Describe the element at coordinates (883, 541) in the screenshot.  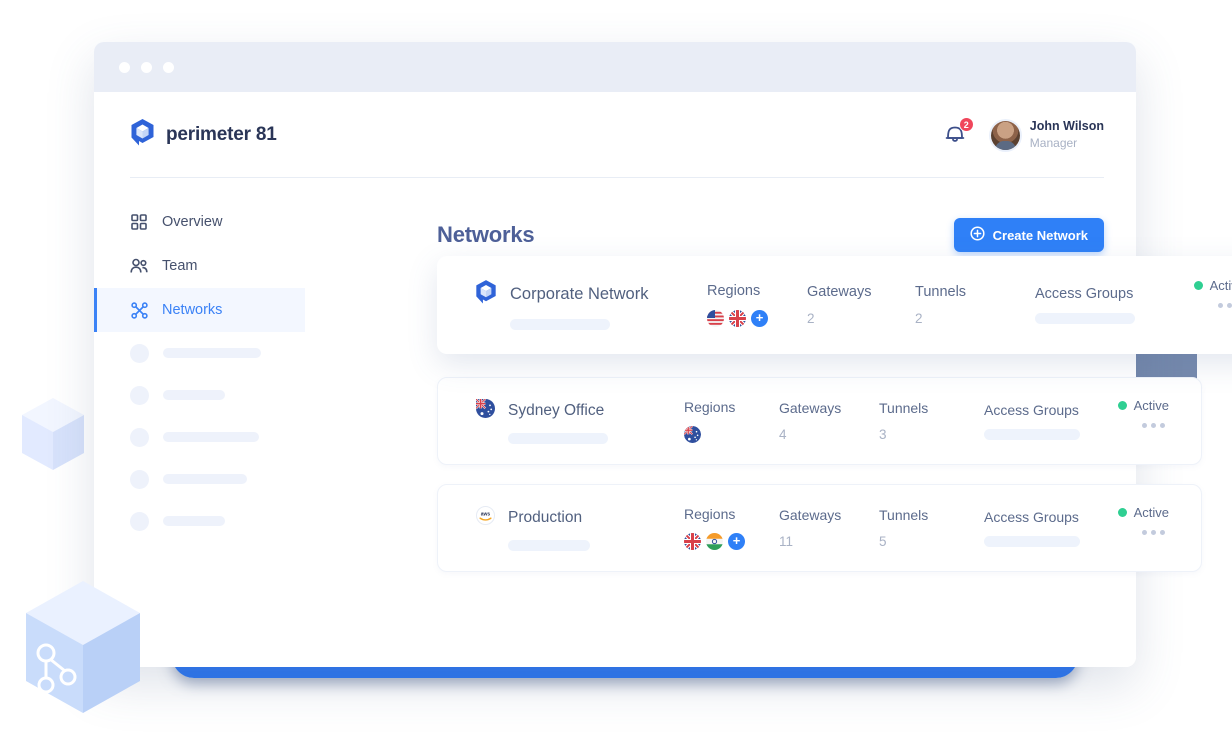
I see `tunnels-value: 5` at that location.